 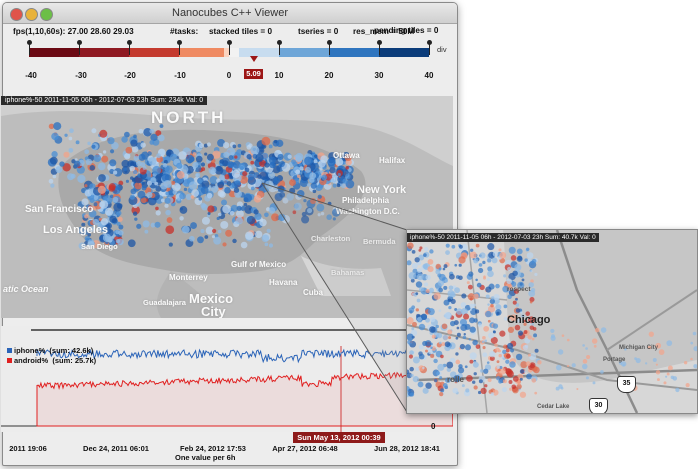 What do you see at coordinates (348, 272) in the screenshot?
I see `map-label: Bahamas` at bounding box center [348, 272].